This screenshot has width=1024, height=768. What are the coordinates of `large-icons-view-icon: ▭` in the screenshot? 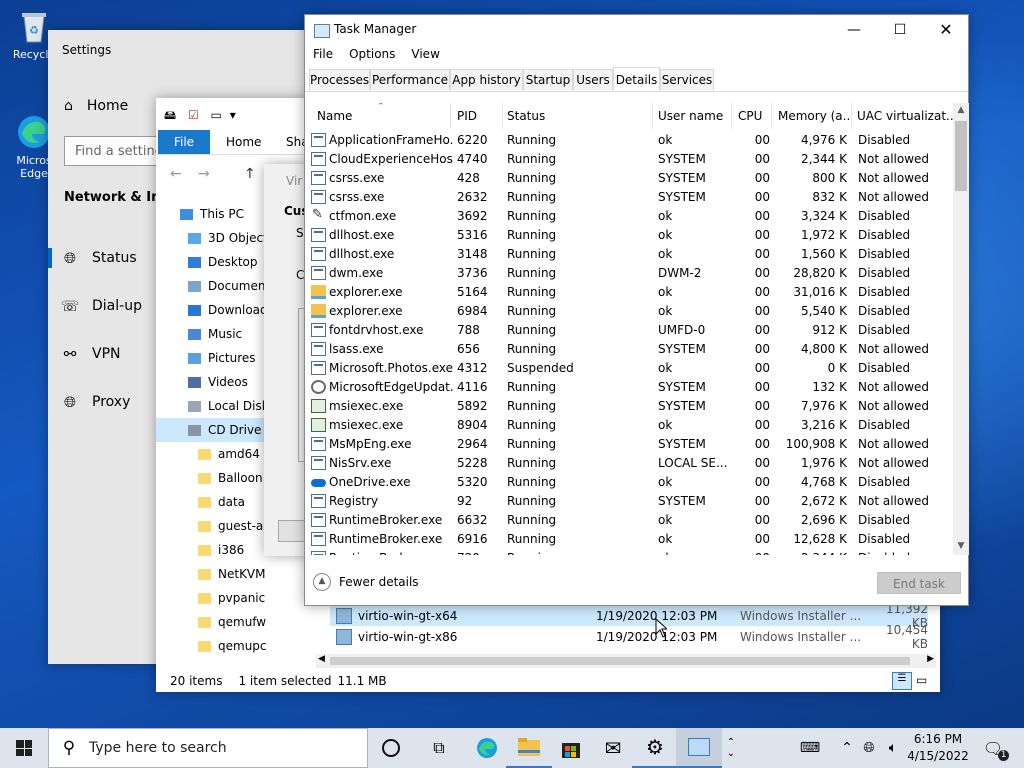 It's located at (921, 680).